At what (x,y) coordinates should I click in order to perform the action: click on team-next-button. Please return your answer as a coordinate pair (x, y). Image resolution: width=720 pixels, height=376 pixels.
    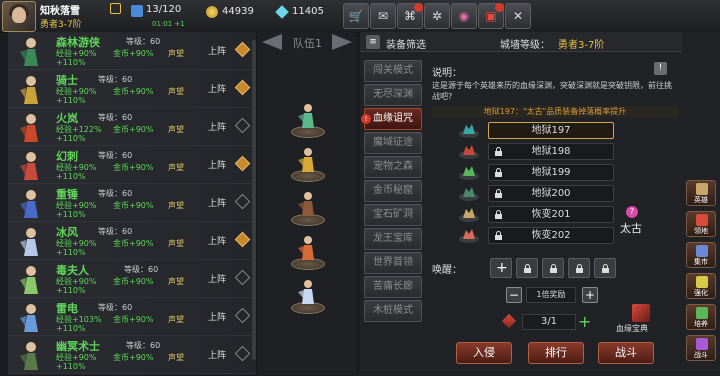
    Looking at the image, I should click on (343, 42).